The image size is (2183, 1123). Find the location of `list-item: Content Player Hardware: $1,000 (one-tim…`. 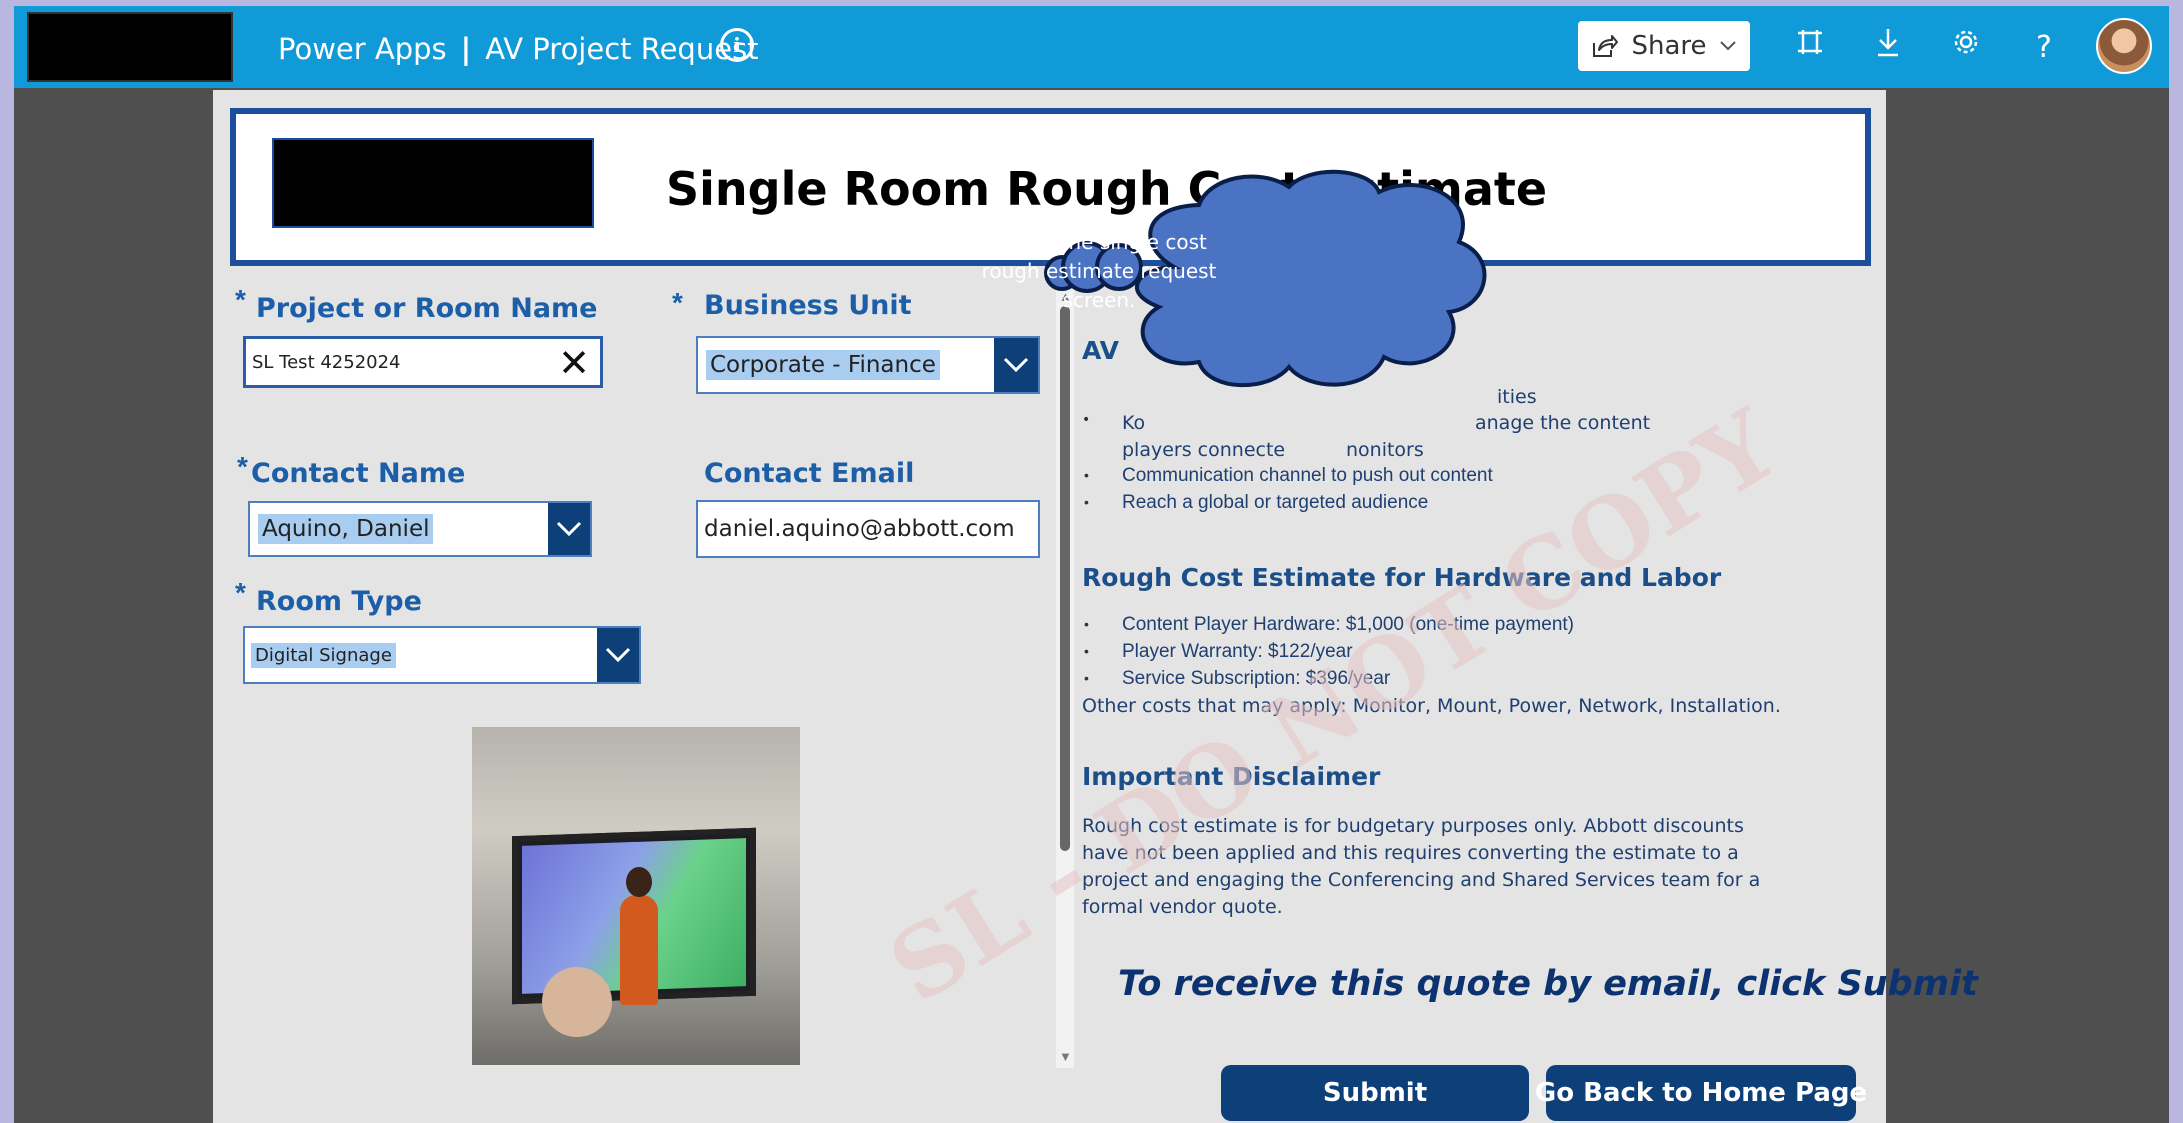

list-item: Content Player Hardware: $1,000 (one-tim… is located at coordinates (1328, 624).